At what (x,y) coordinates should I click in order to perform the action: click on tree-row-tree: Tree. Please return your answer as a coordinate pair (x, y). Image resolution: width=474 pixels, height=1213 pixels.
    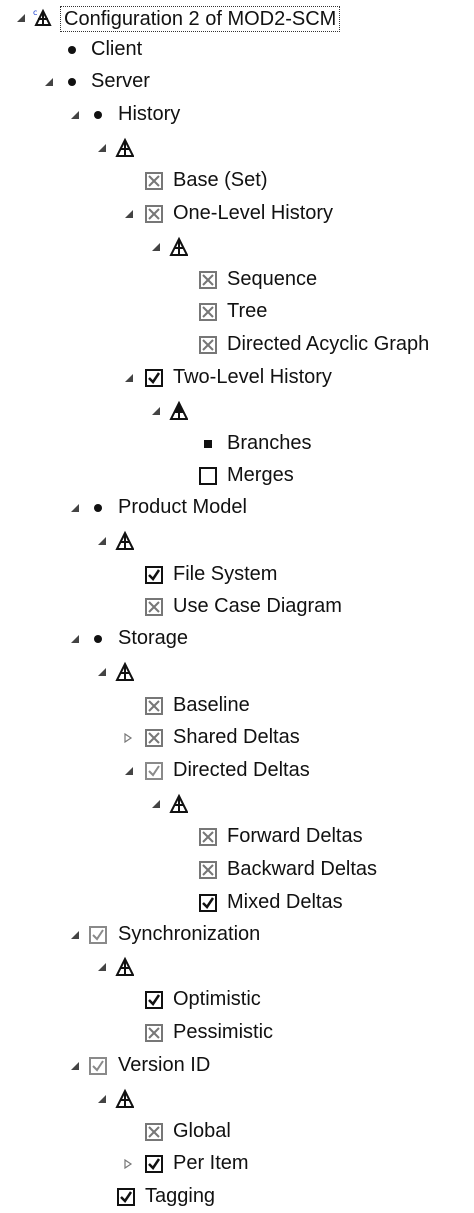
    Looking at the image, I should click on (237, 312).